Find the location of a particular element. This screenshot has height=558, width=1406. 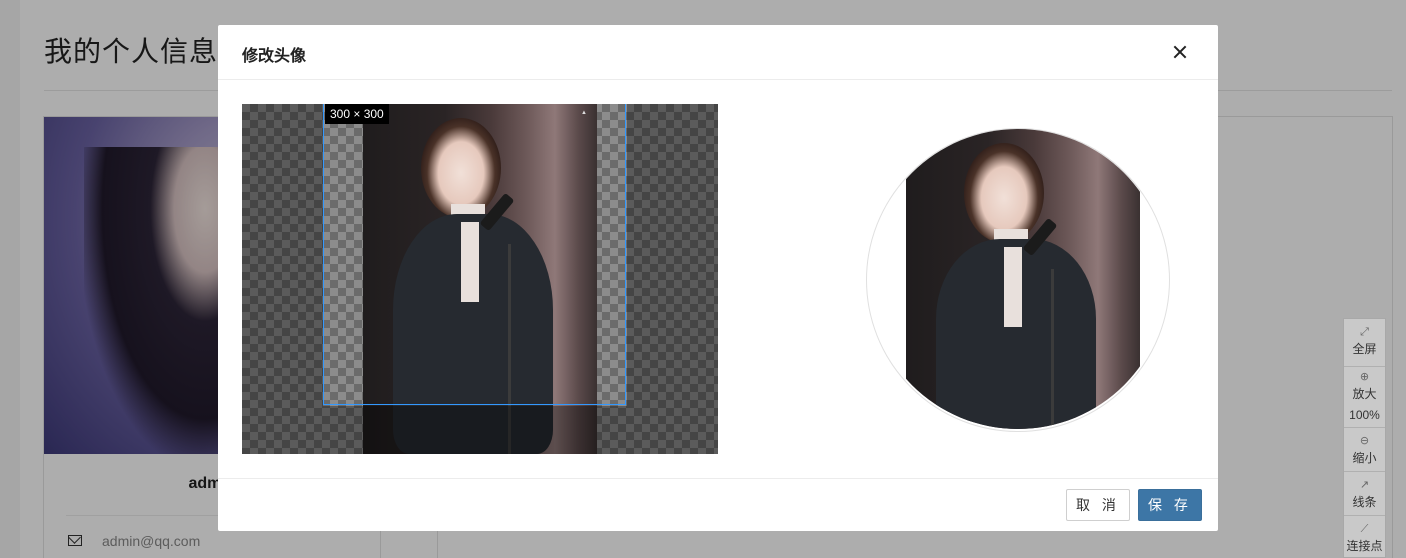

line-chart-icon: ↗ is located at coordinates (1364, 485).